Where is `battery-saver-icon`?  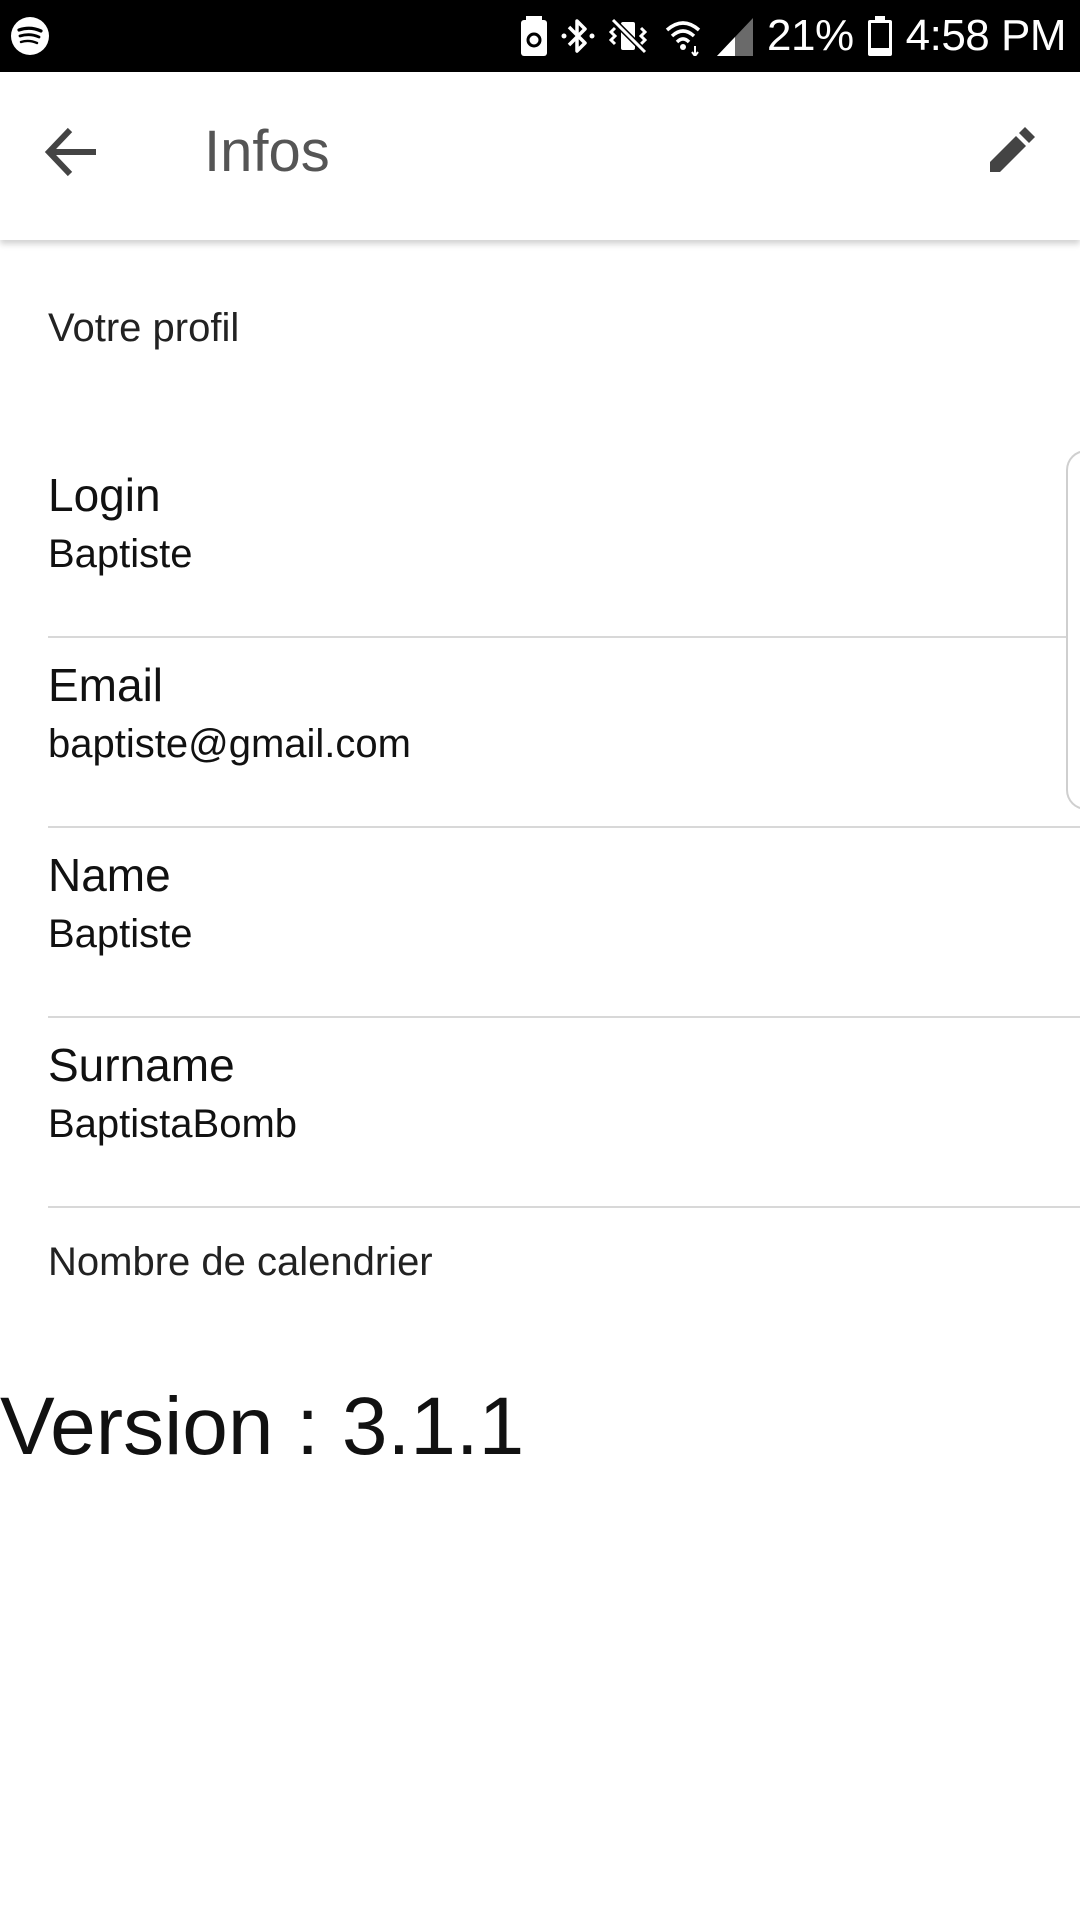
battery-saver-icon is located at coordinates (534, 36).